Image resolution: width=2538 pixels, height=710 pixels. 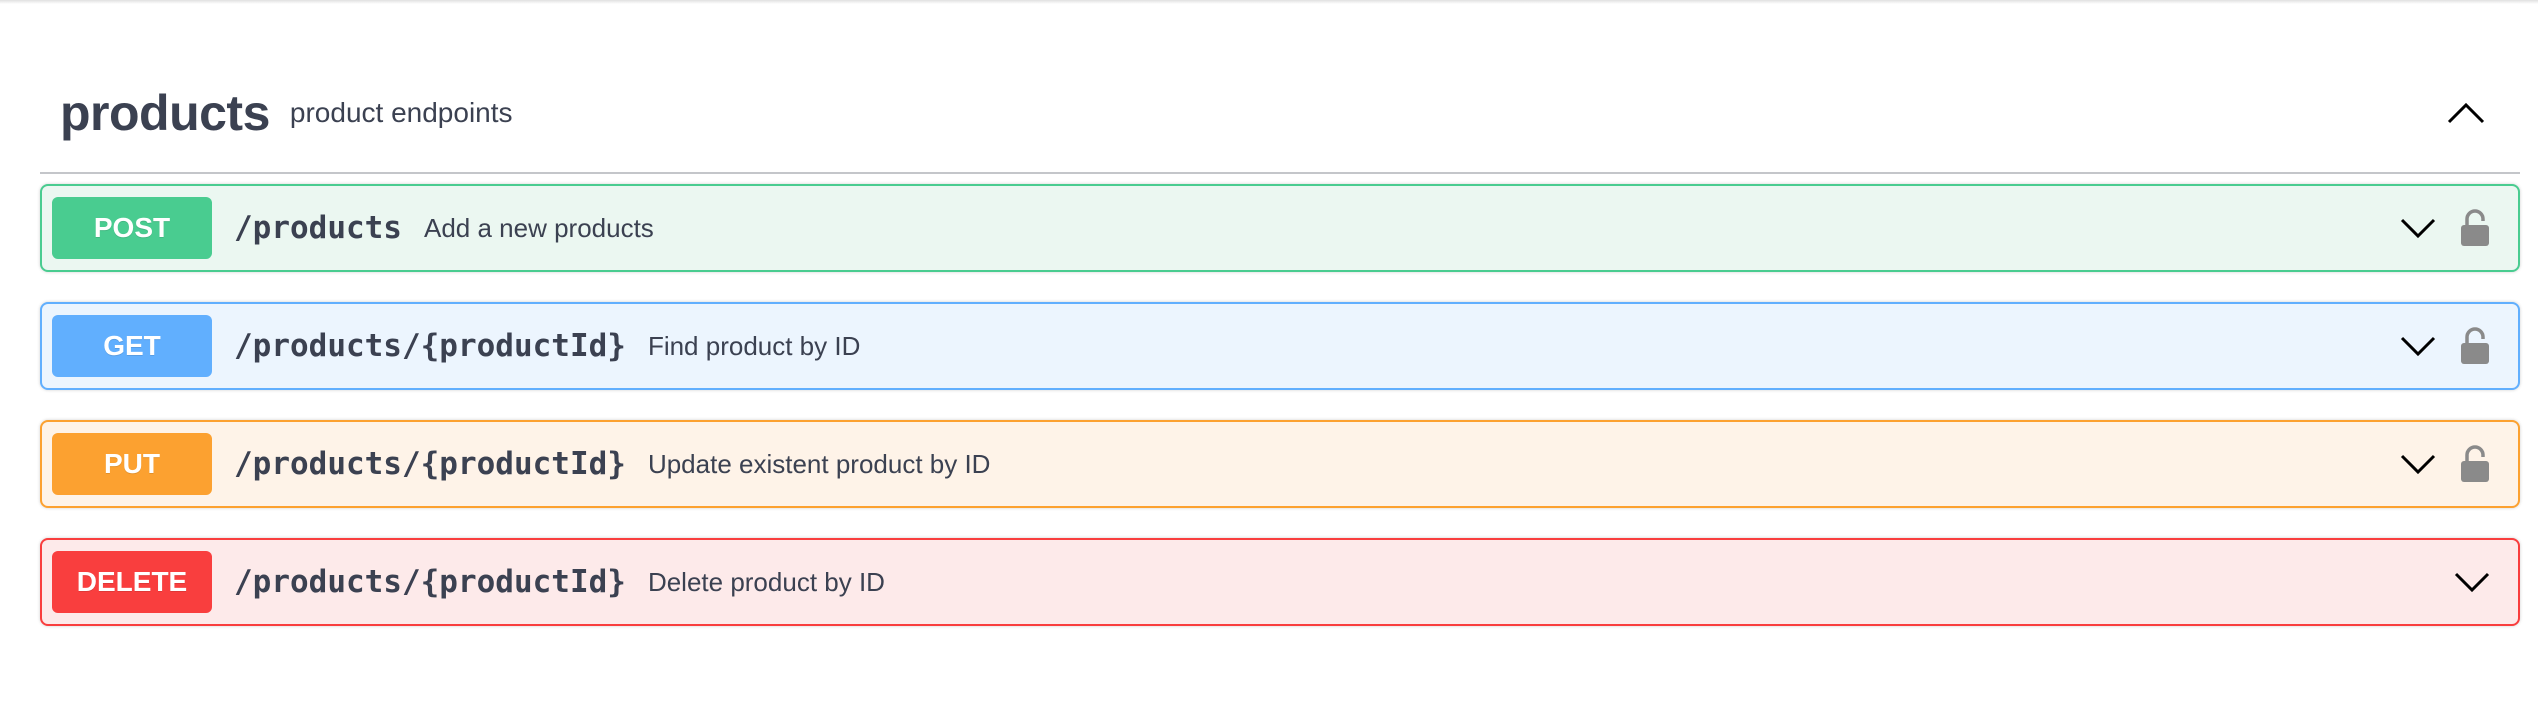 I want to click on method-badge: PUT, so click(x=132, y=464).